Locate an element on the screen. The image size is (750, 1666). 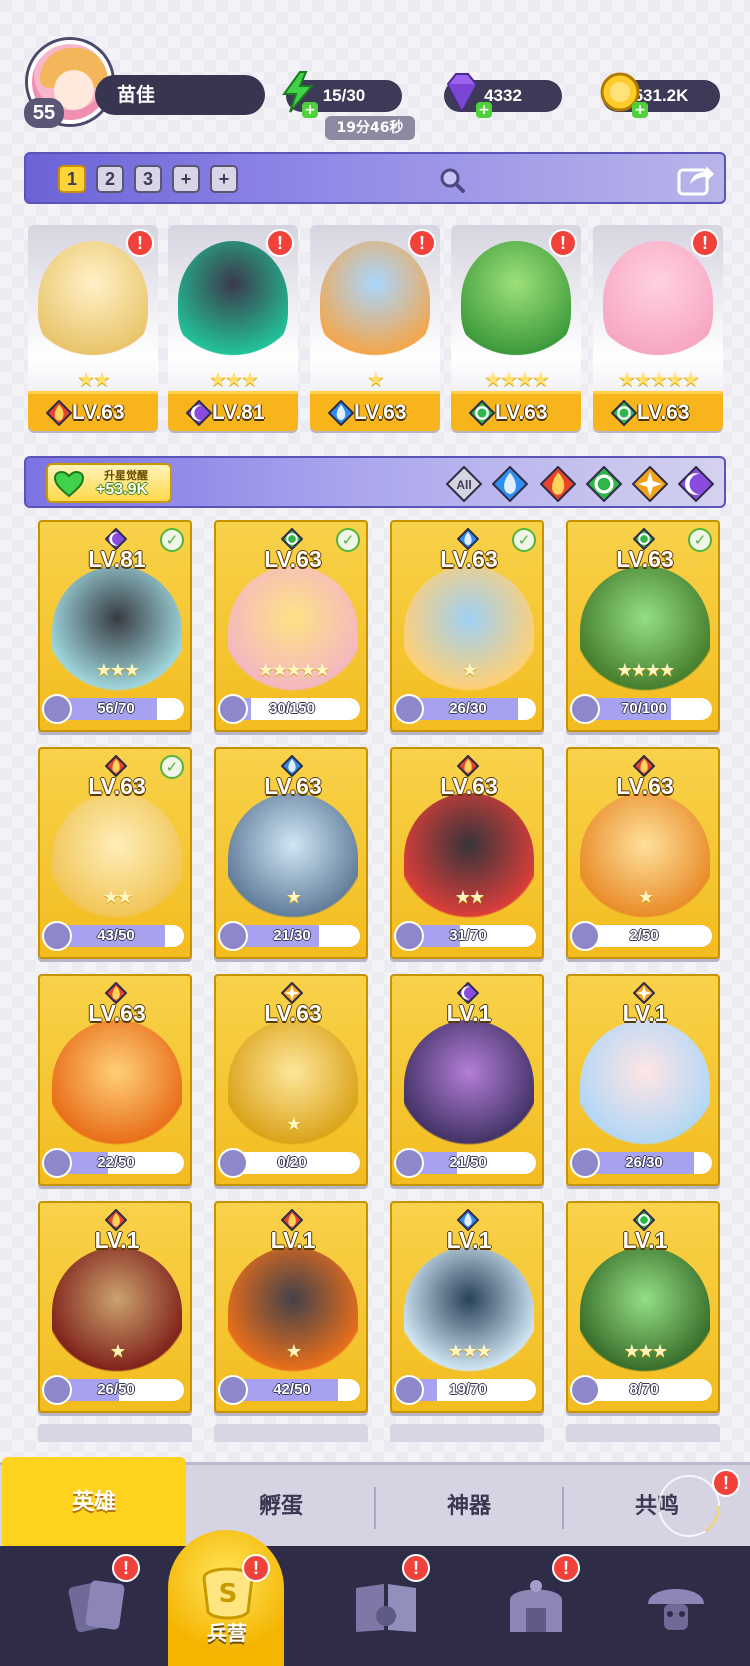
hero-card: ✓ LV.63 ★★★★★ 30/150 is located at coordinates (291, 626).